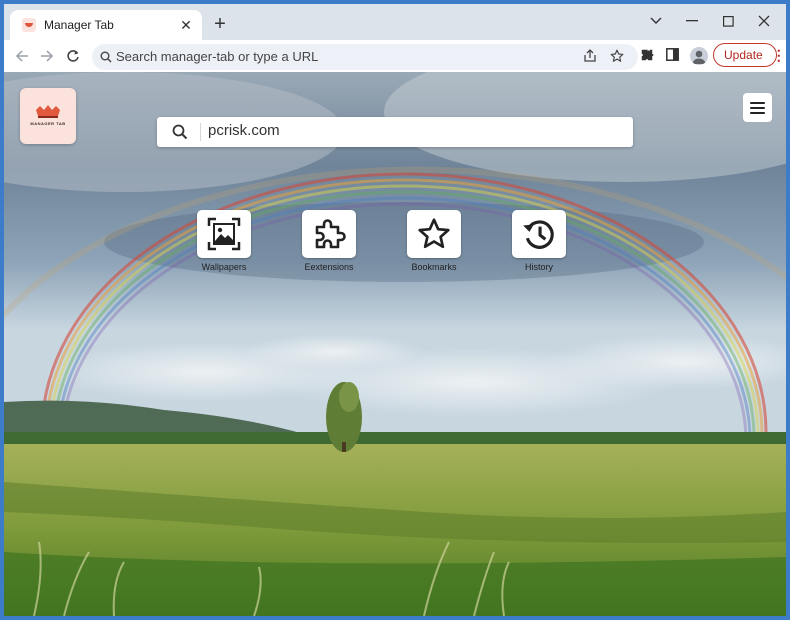  I want to click on profile-avatar, so click(699, 56).